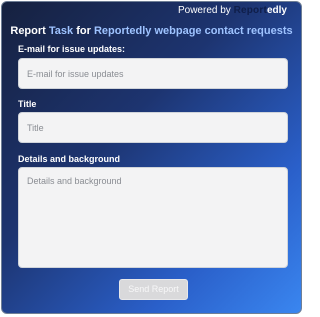 The height and width of the screenshot is (317, 320). Describe the element at coordinates (193, 31) in the screenshot. I see `form-title-part4: Reportedly webpage contact requests` at that location.